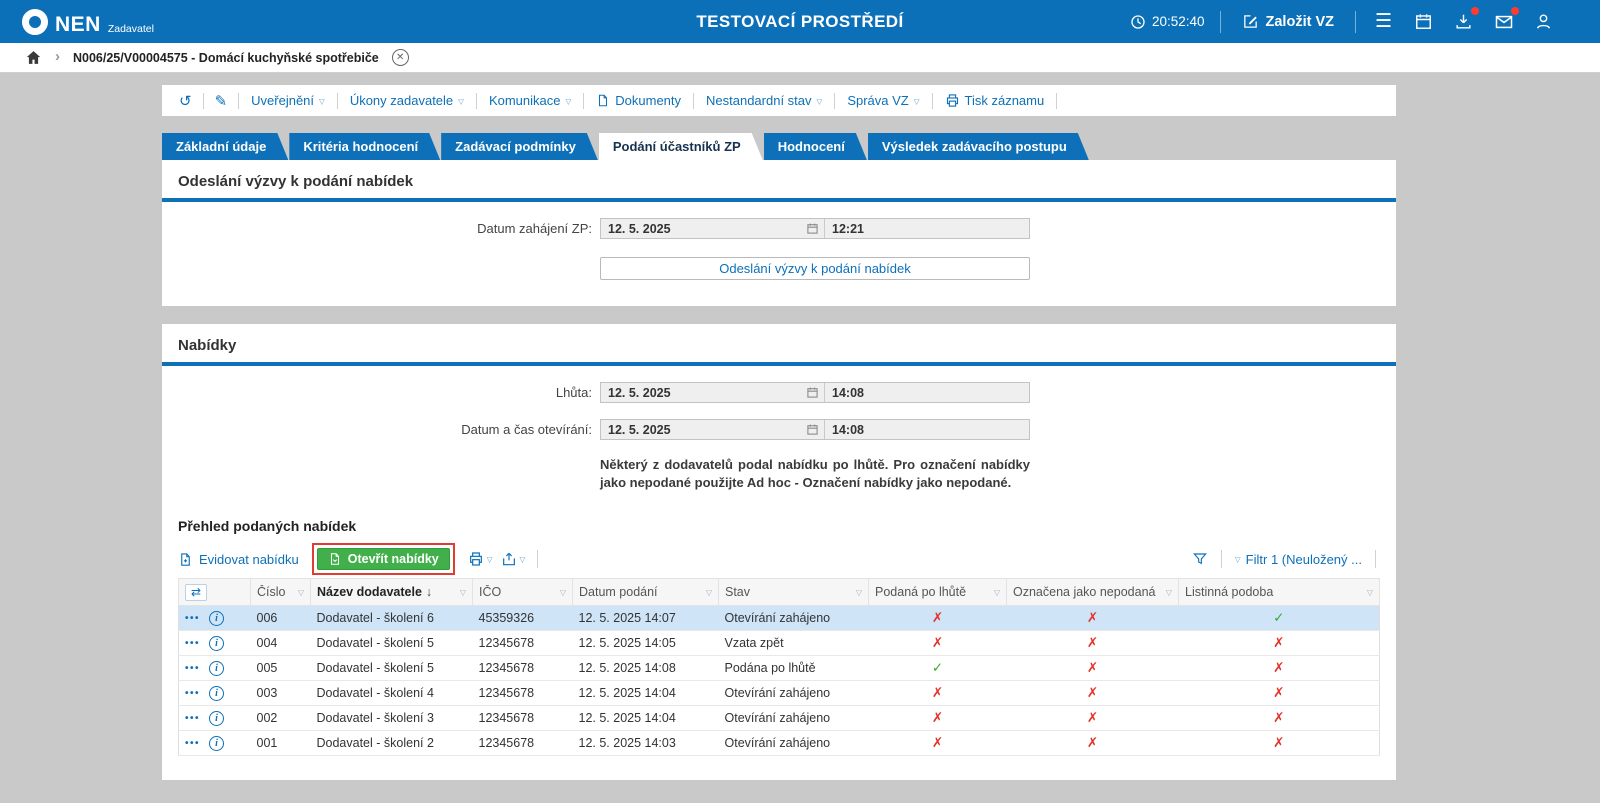  What do you see at coordinates (288, 100) in the screenshot?
I see `menu-uverejneni: Uveřejnění ▽` at bounding box center [288, 100].